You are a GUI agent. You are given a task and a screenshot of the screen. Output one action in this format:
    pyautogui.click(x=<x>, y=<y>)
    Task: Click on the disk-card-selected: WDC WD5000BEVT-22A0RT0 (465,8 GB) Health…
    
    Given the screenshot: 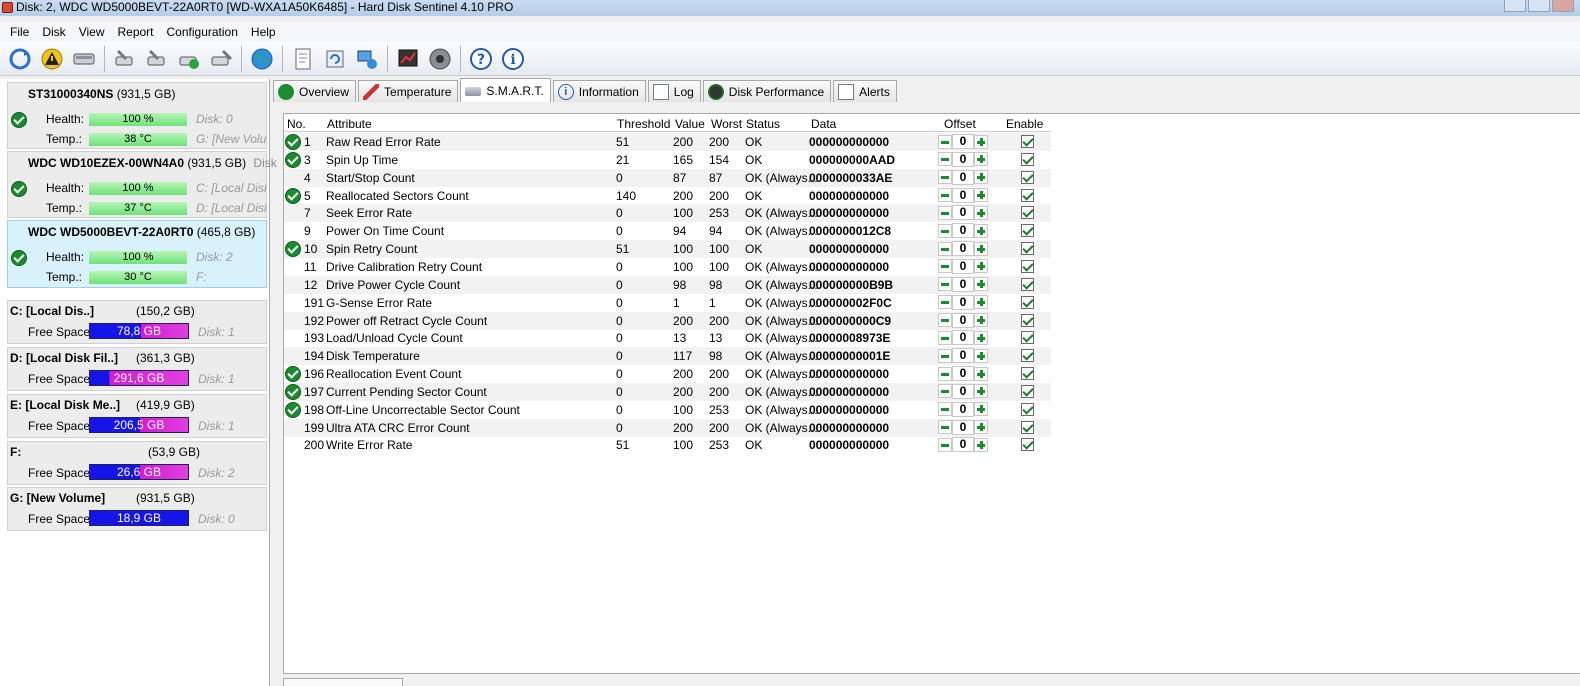 What is the action you would take?
    pyautogui.click(x=137, y=254)
    